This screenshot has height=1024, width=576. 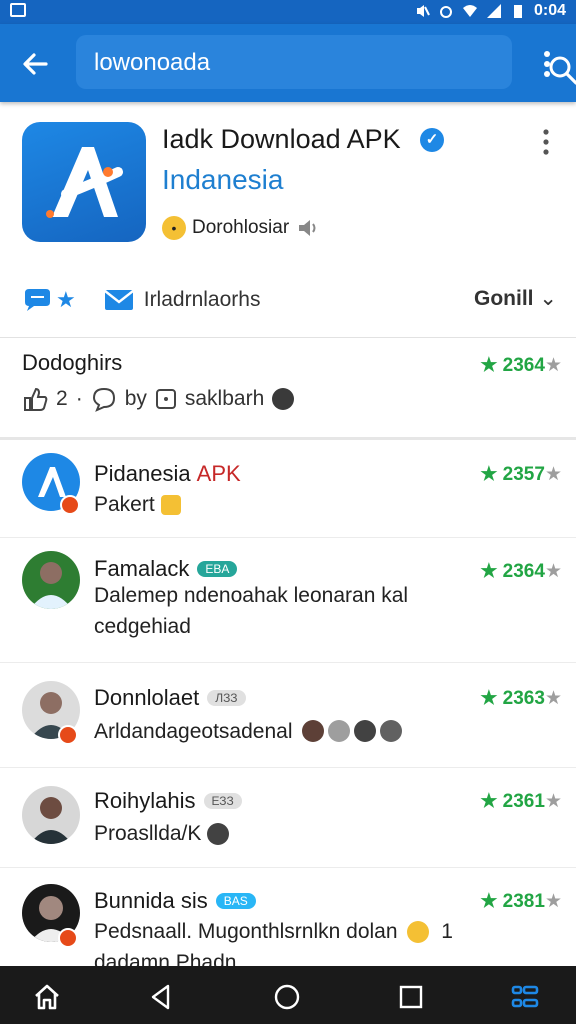 I want to click on recents-icon, so click(x=411, y=997).